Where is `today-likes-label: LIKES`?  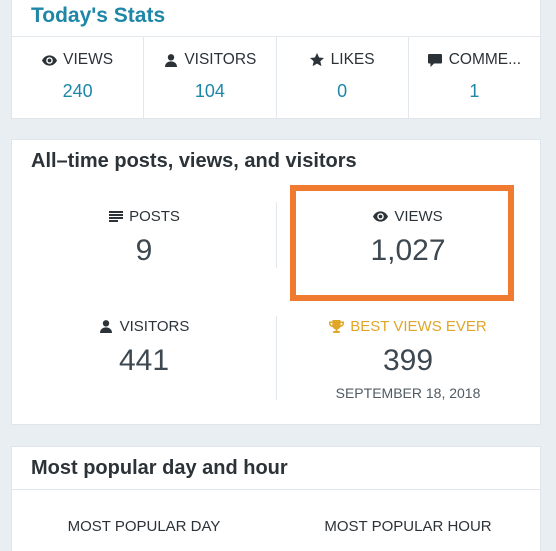
today-likes-label: LIKES is located at coordinates (352, 59).